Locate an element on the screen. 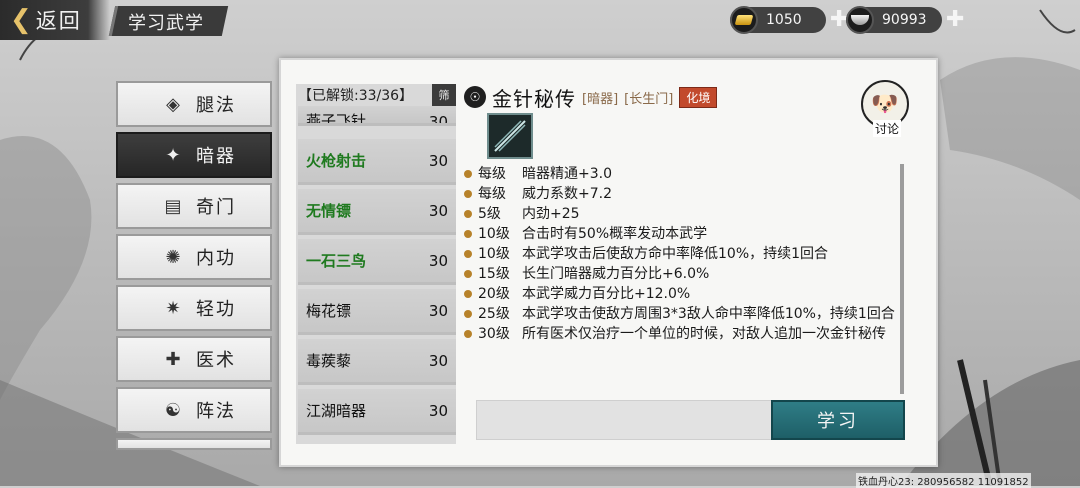  gold-bar-icon is located at coordinates (744, 20).